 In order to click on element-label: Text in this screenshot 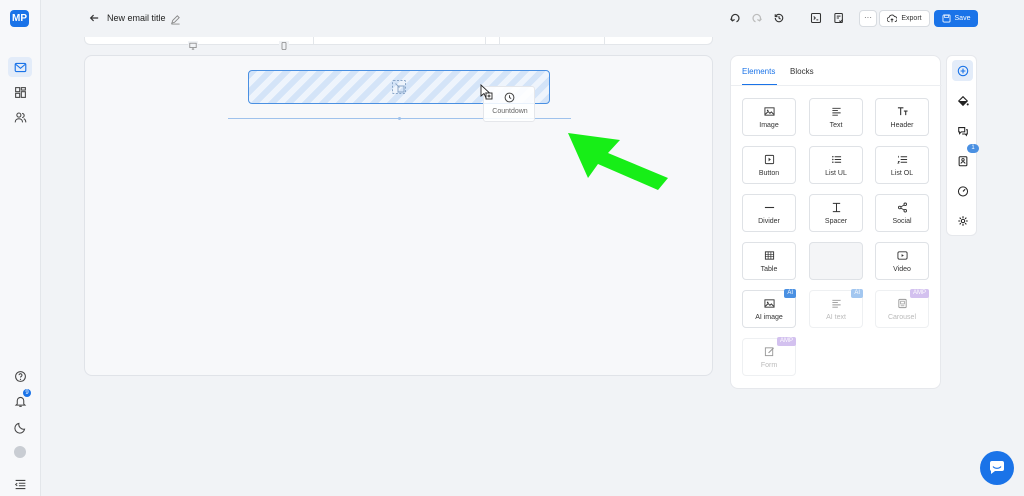, I will do `click(836, 125)`.